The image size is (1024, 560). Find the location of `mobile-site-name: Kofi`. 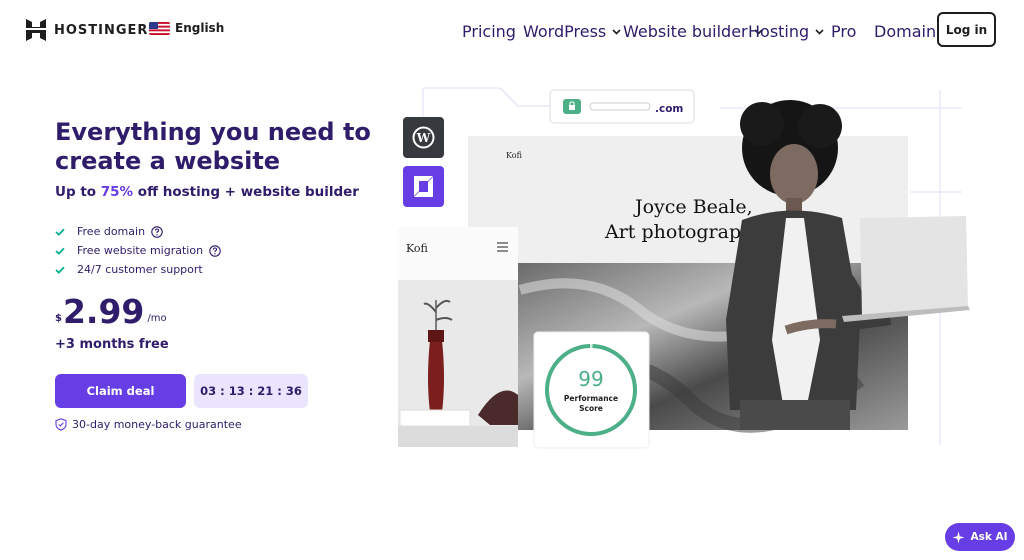

mobile-site-name: Kofi is located at coordinates (417, 248).